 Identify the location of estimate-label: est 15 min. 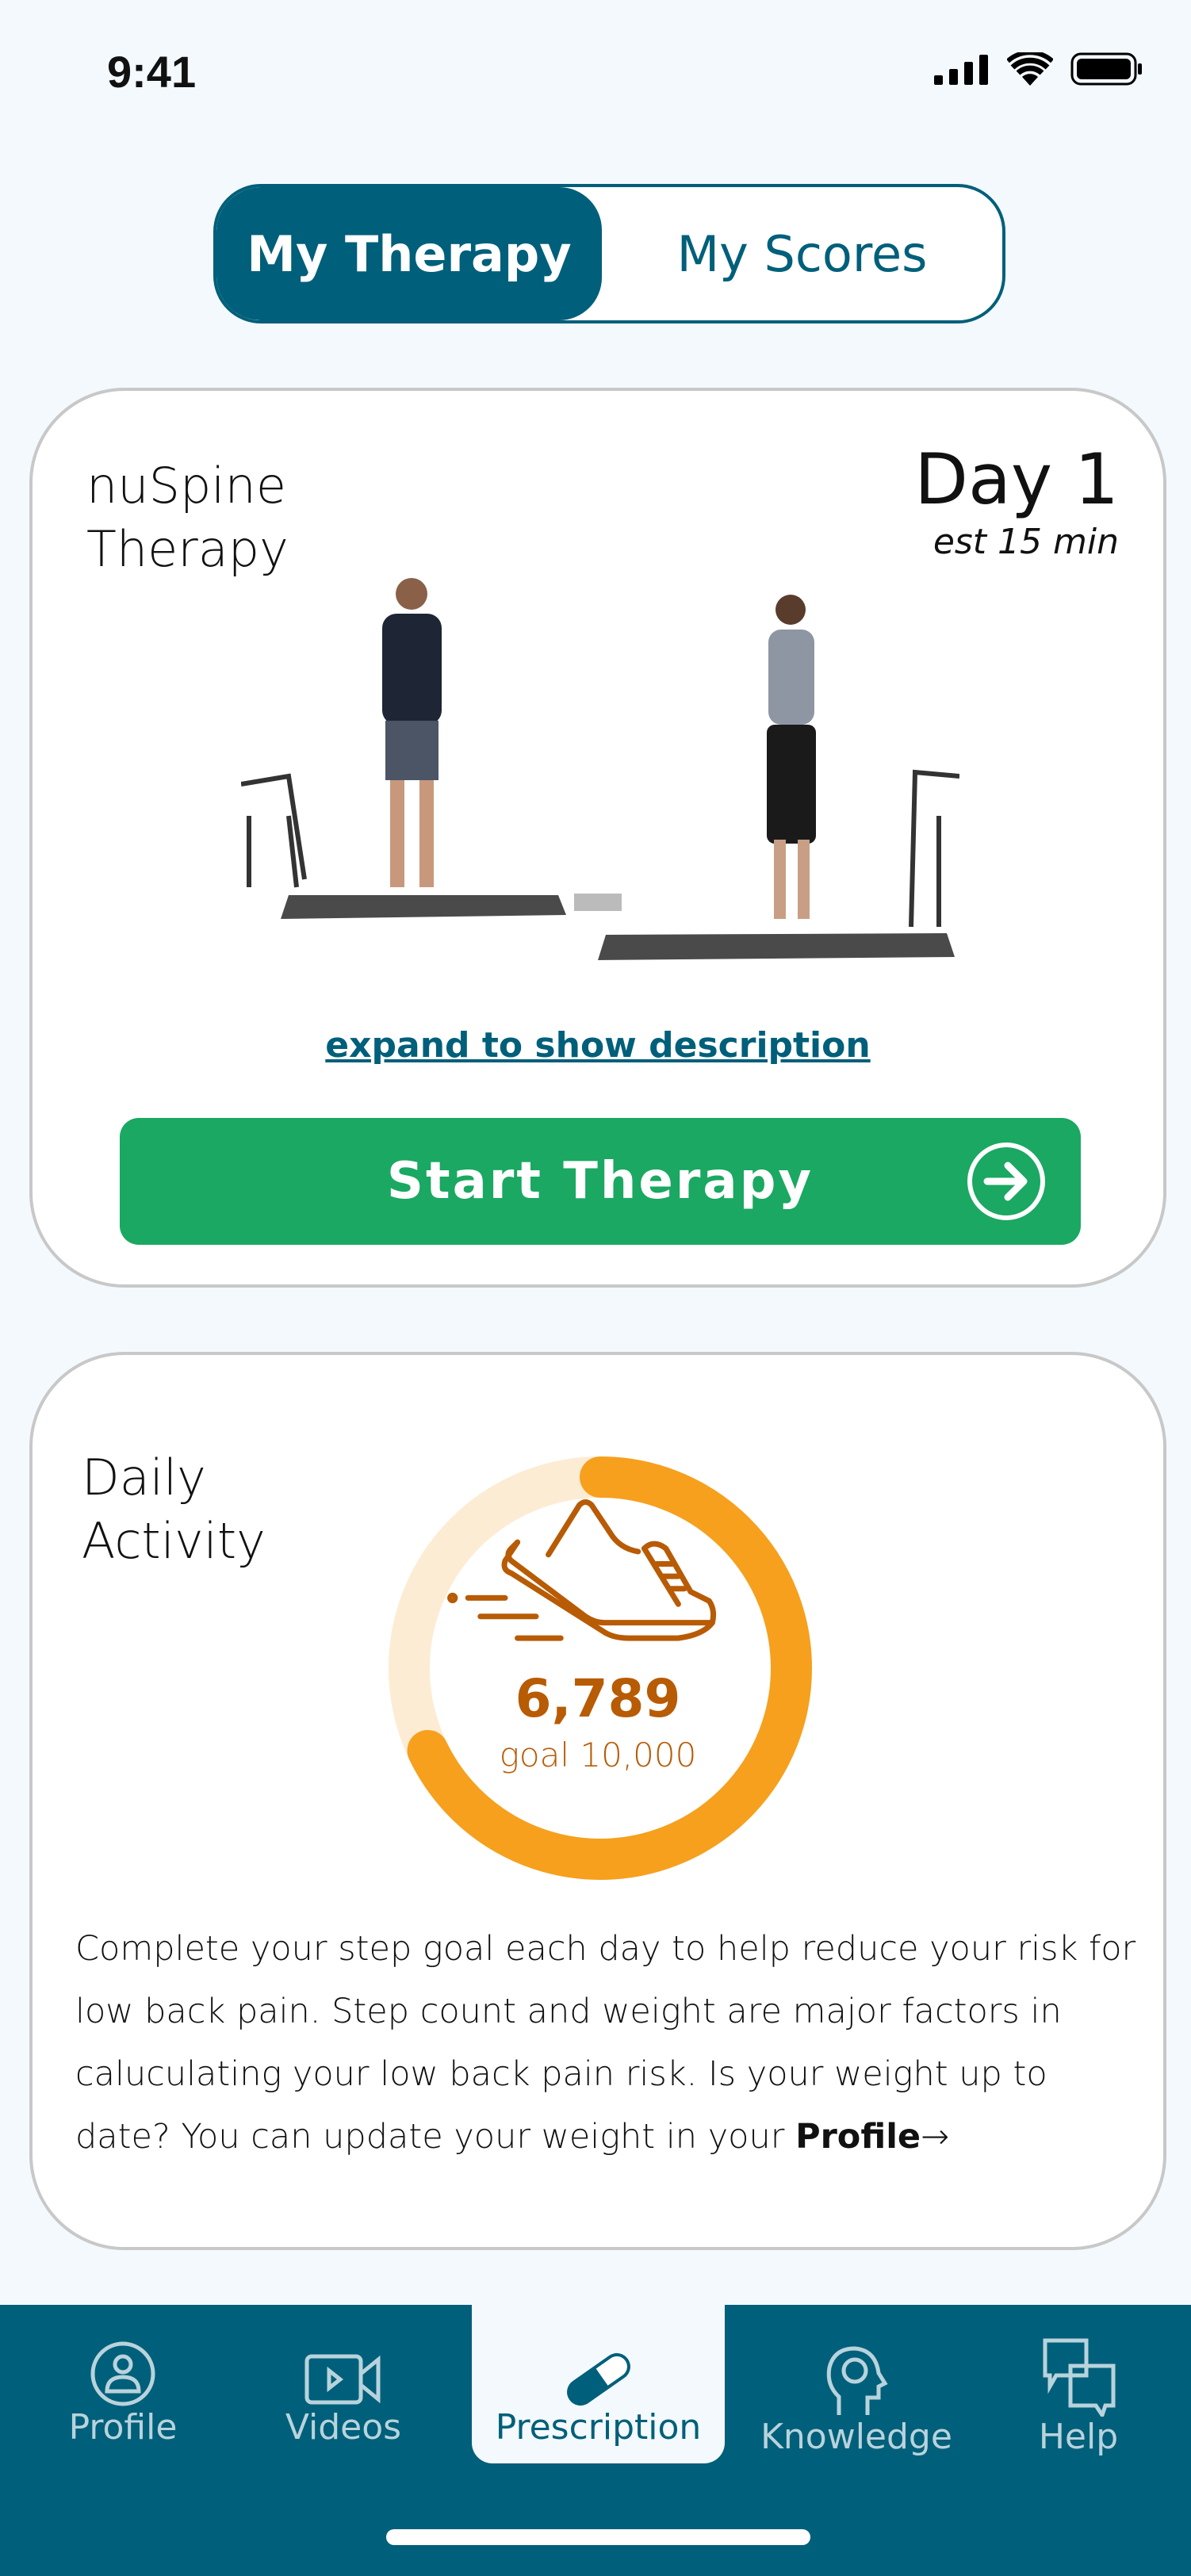
(1026, 542).